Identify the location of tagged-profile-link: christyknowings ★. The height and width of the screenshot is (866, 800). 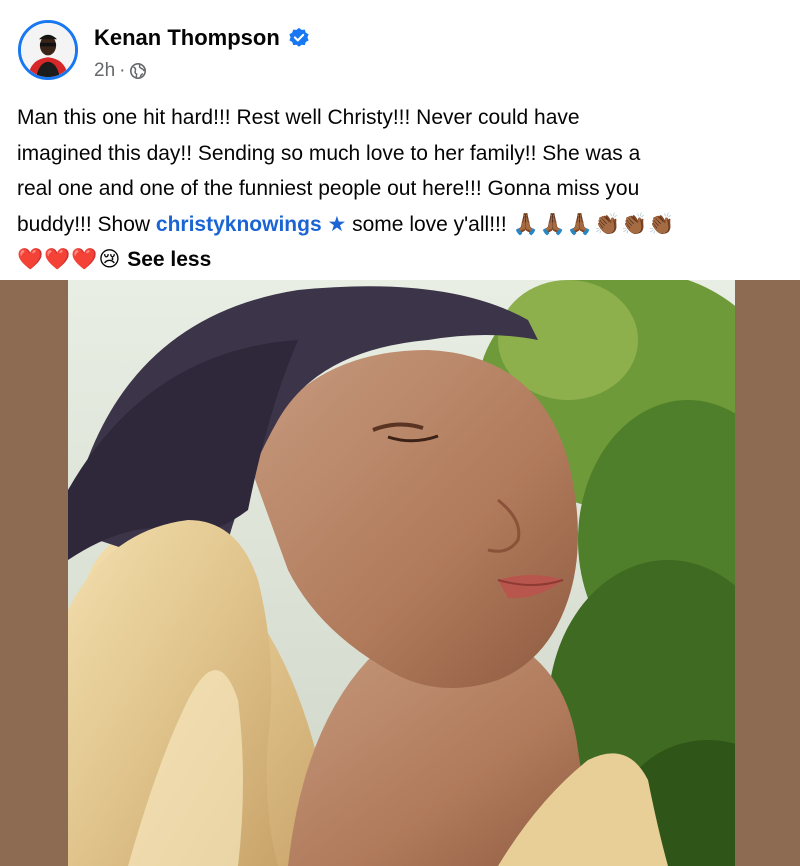
(251, 224).